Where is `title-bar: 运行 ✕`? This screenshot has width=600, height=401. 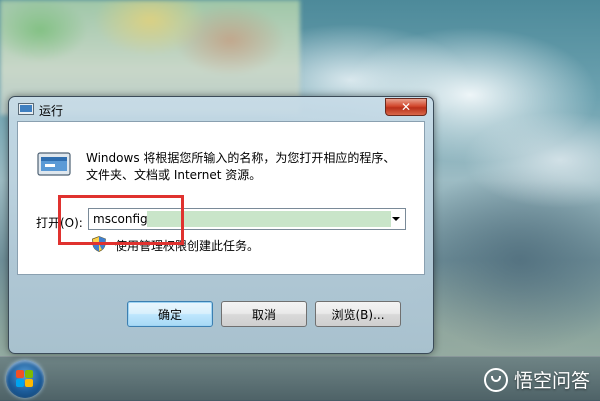
title-bar: 运行 ✕ is located at coordinates (221, 109).